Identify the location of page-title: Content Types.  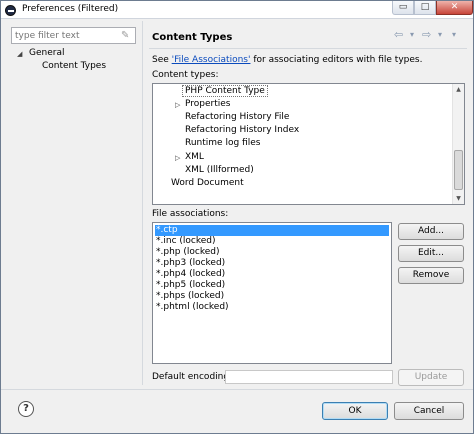
(192, 37).